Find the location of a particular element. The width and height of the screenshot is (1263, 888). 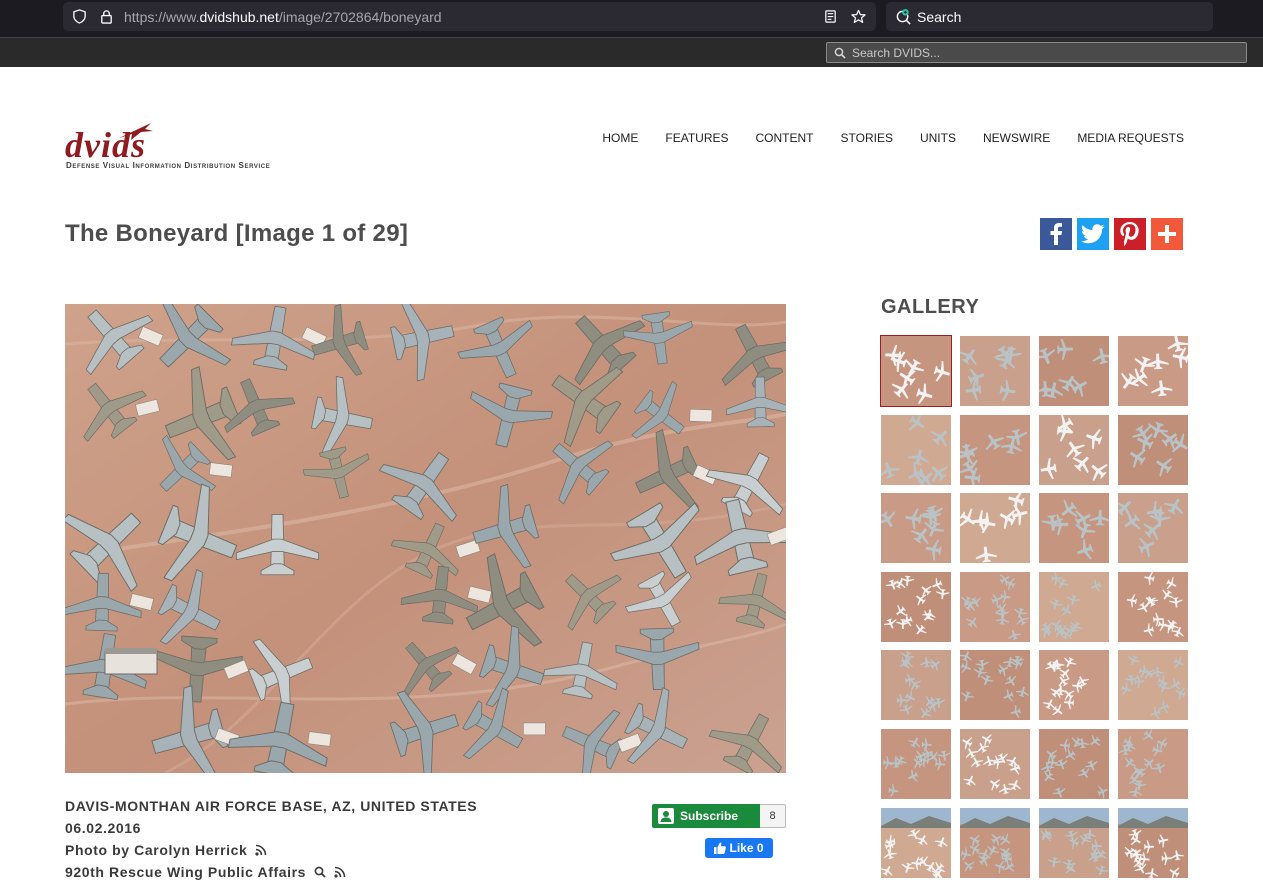

date-text: 06.02.2016 is located at coordinates (103, 828).